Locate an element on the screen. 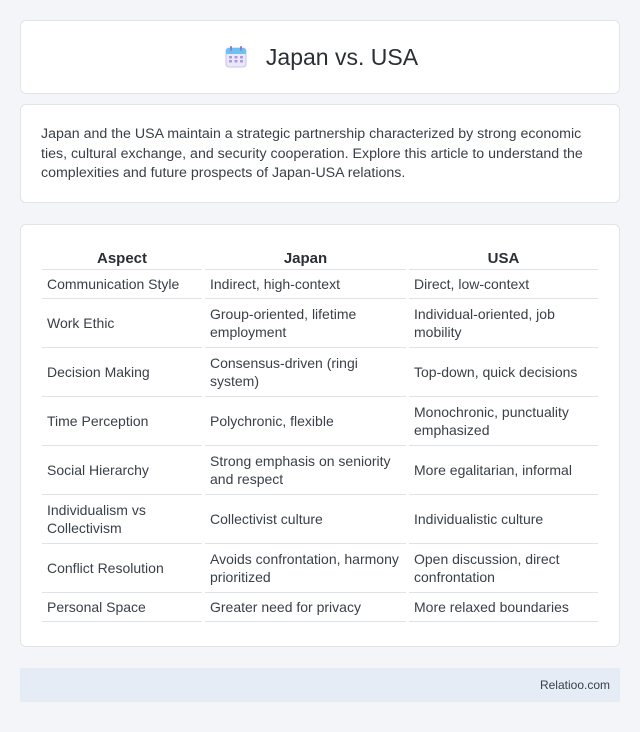 The height and width of the screenshot is (732, 640). footer-brand: Relatioo.com is located at coordinates (574, 685).